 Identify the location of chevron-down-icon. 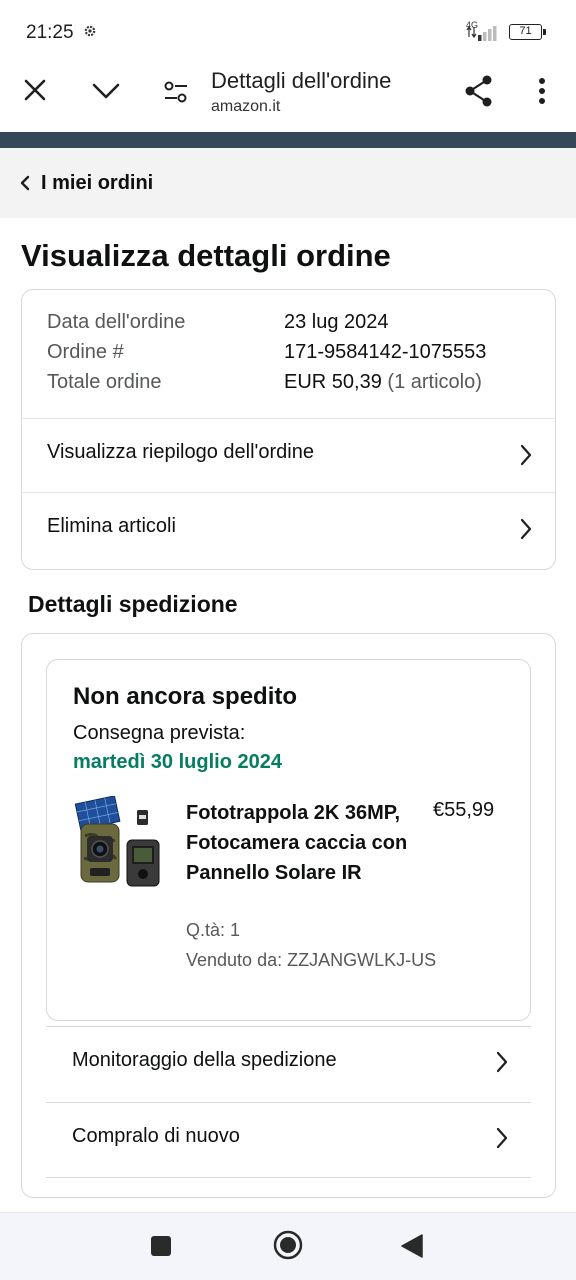
(106, 91).